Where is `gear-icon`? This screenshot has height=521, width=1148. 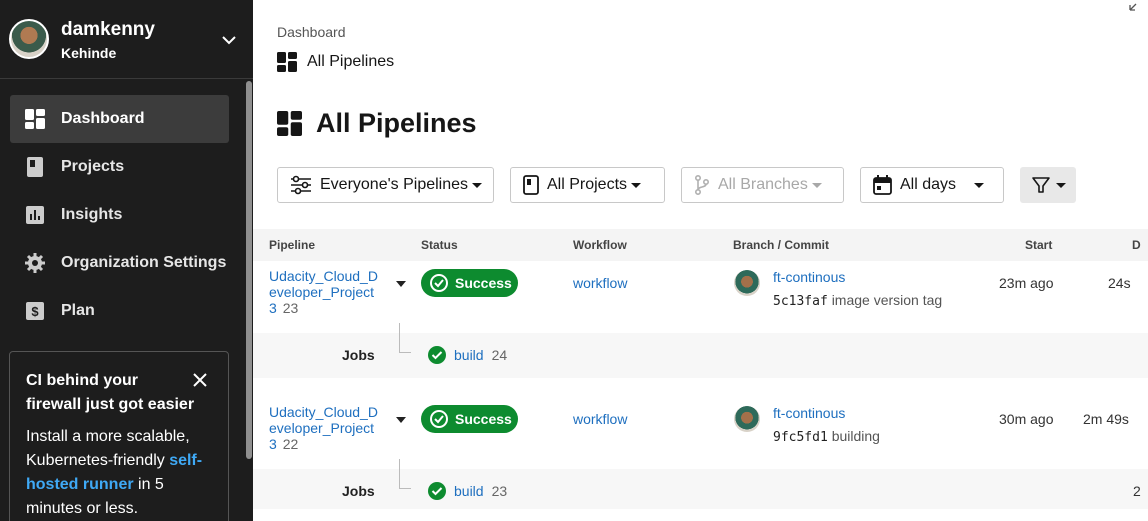 gear-icon is located at coordinates (35, 263).